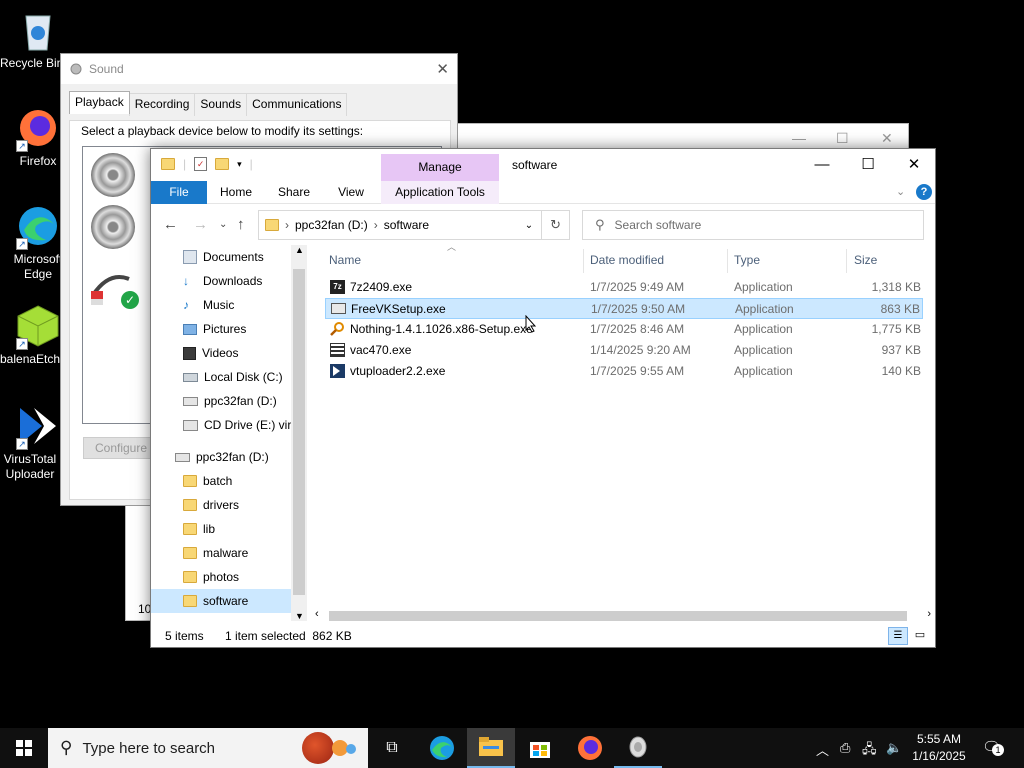  Describe the element at coordinates (221, 601) in the screenshot. I see `nav-item-software: software` at that location.